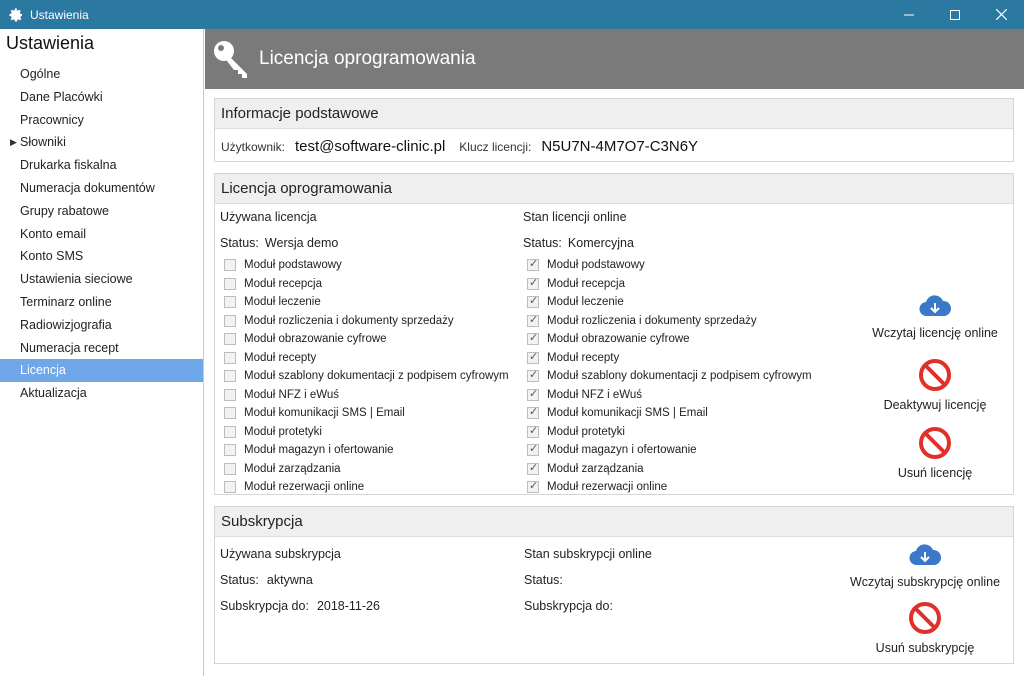  What do you see at coordinates (52, 256) in the screenshot?
I see `sidebar-item-label: Konto SMS` at bounding box center [52, 256].